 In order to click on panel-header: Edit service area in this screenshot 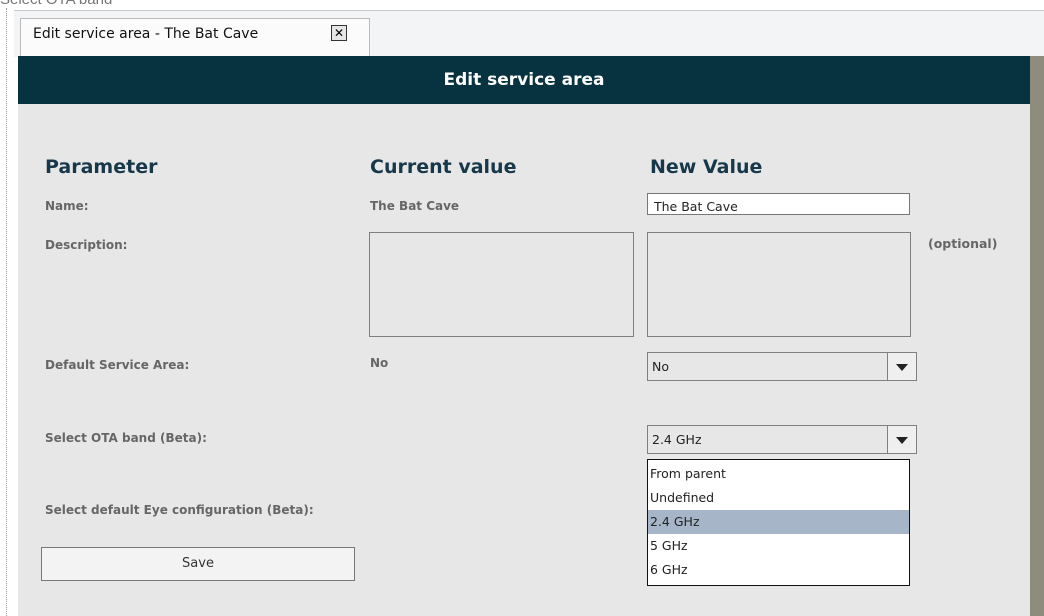, I will do `click(524, 80)`.